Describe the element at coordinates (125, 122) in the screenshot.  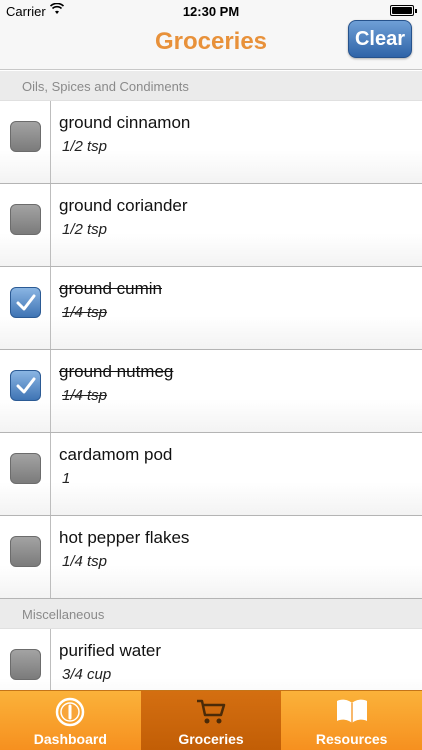
I see `item-name: ground cinnamon` at that location.